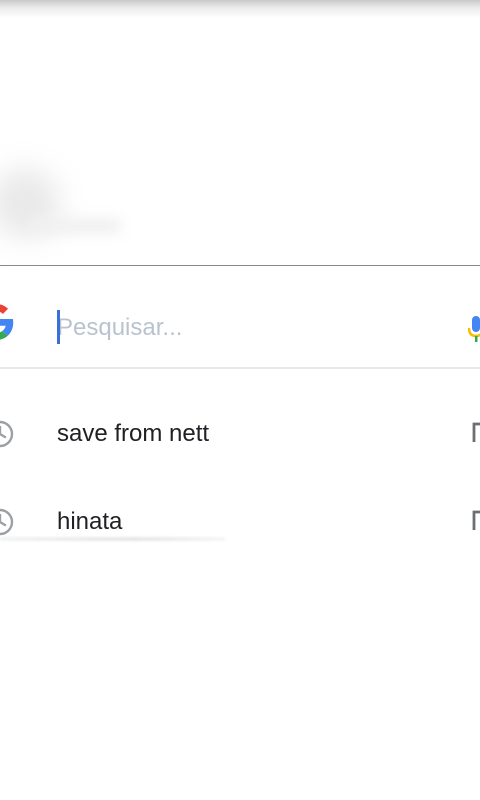 The height and width of the screenshot is (800, 480). What do you see at coordinates (474, 329) in the screenshot?
I see `mic-icon` at bounding box center [474, 329].